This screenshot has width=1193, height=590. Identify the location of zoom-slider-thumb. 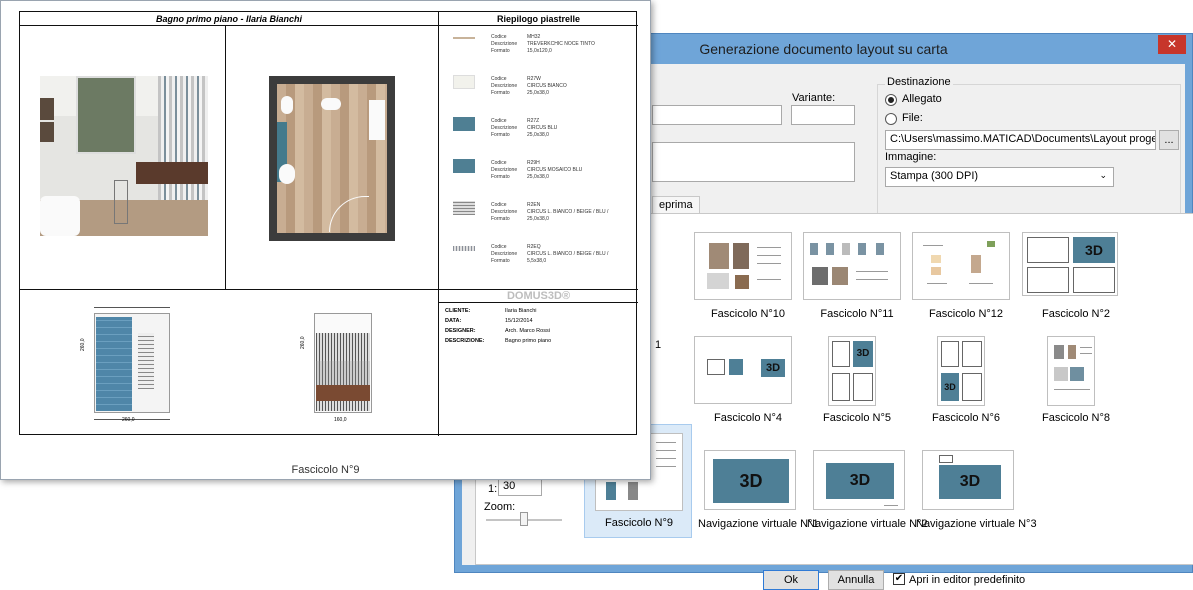
(524, 519).